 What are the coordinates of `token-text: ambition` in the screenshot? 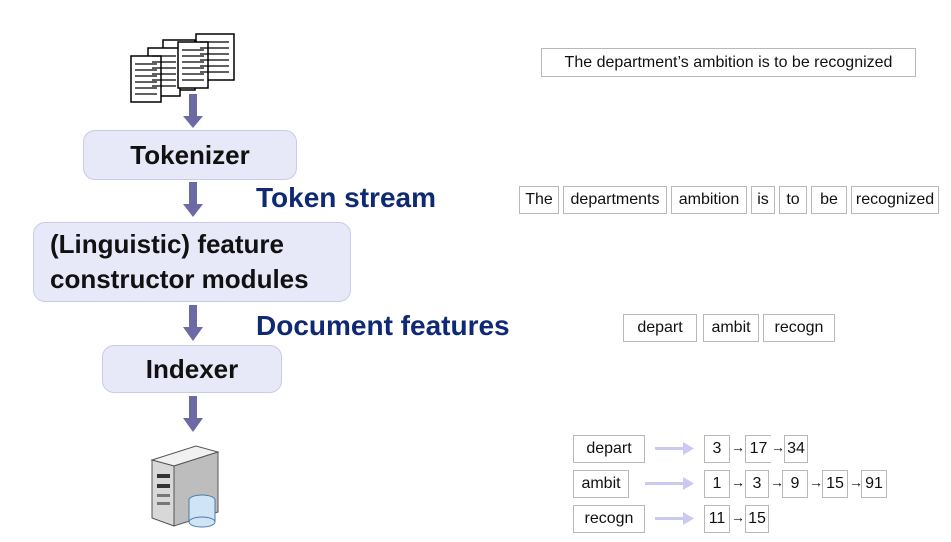 It's located at (709, 199).